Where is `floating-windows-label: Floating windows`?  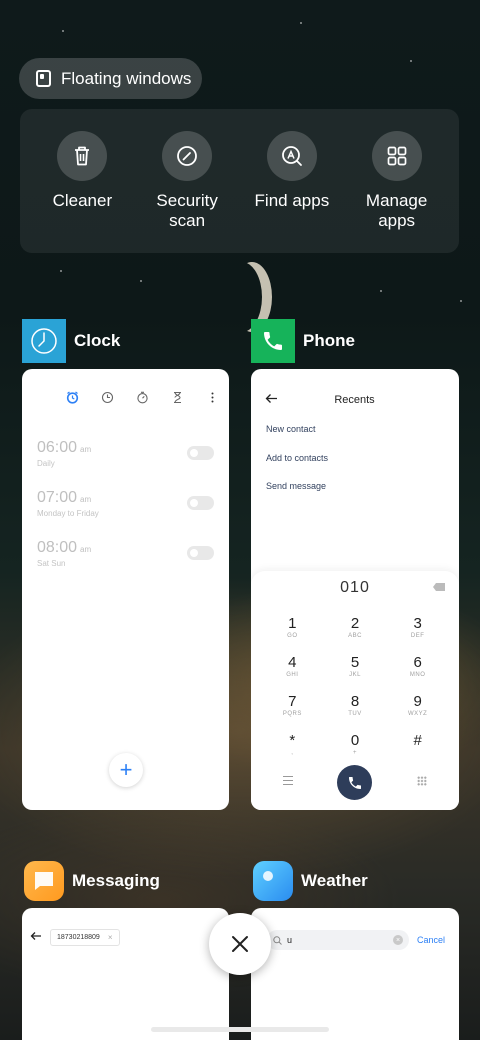
floating-windows-label: Floating windows is located at coordinates (126, 78).